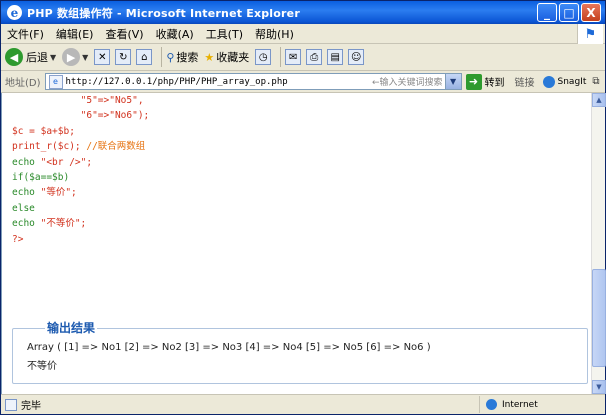 This screenshot has height=415, width=606. Describe the element at coordinates (80, 177) in the screenshot. I see `code-line: if($a==$b)` at that location.